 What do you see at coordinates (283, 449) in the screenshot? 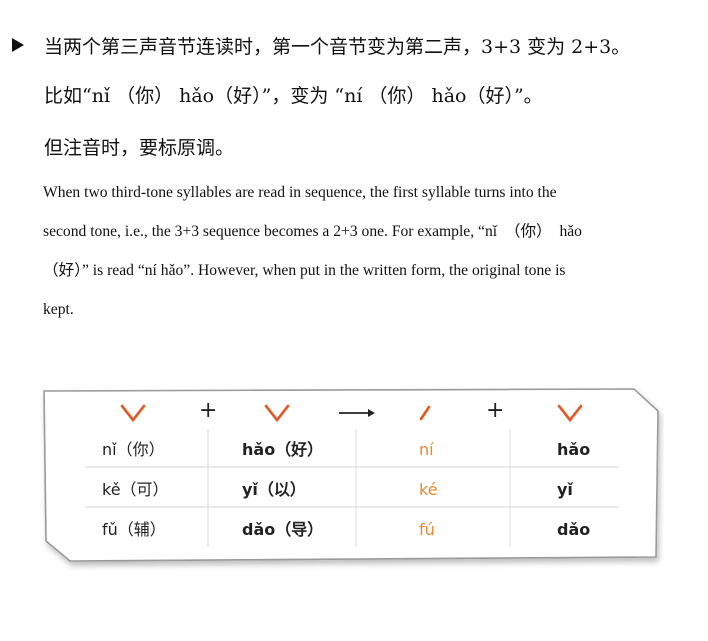
I see `table-cell-second-syllable: hǎo（好）` at bounding box center [283, 449].